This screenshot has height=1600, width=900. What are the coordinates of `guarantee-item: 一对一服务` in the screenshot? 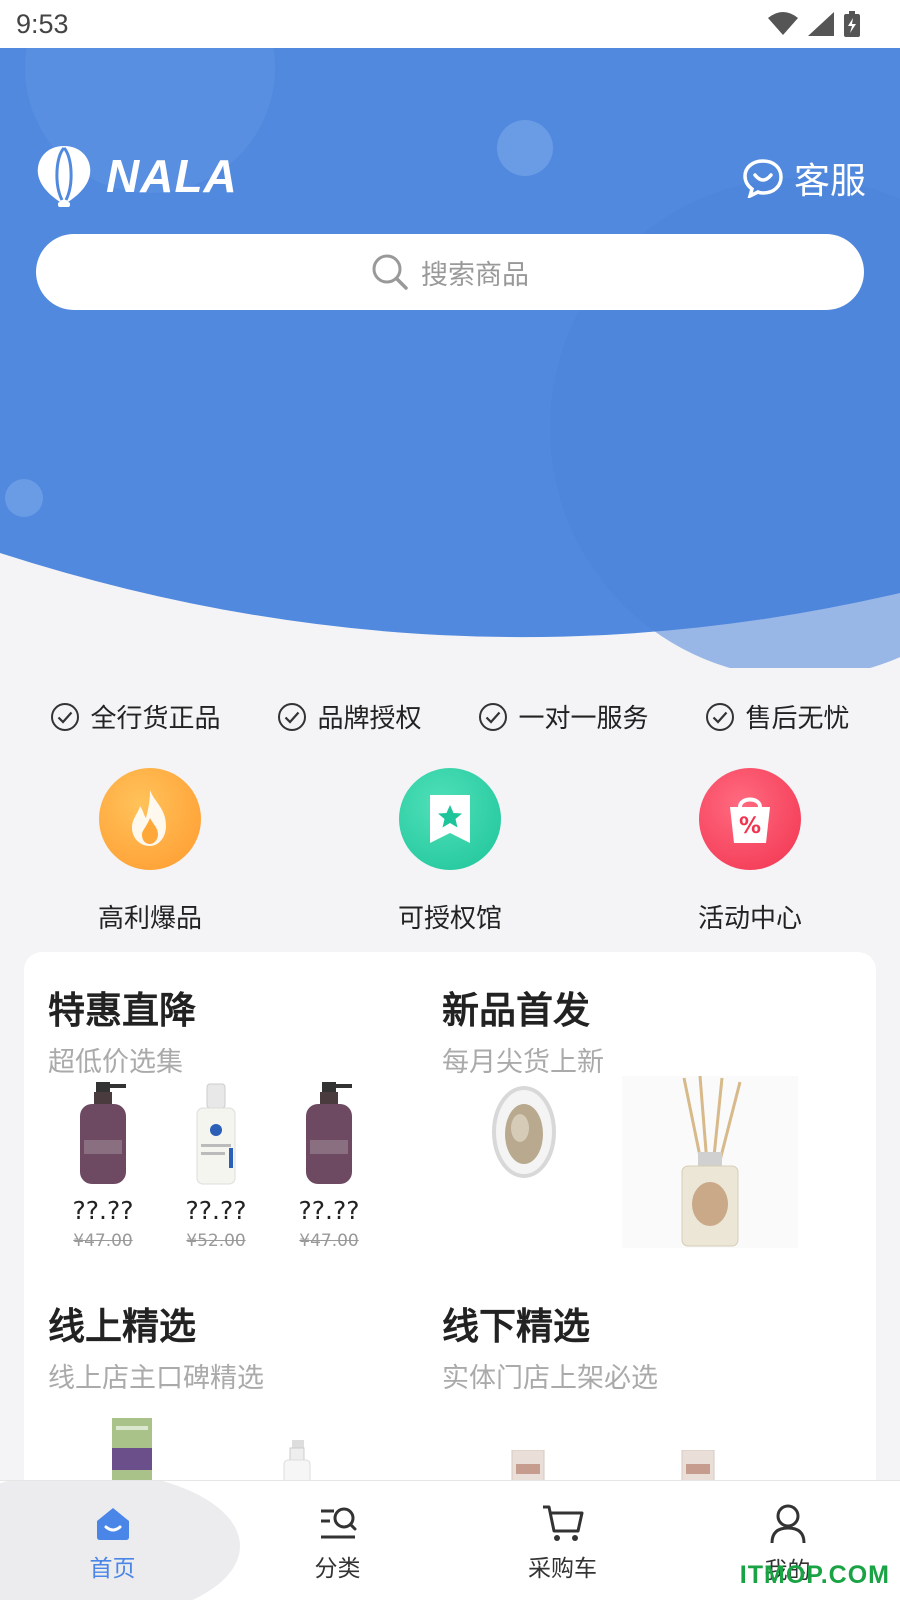 It's located at (563, 716).